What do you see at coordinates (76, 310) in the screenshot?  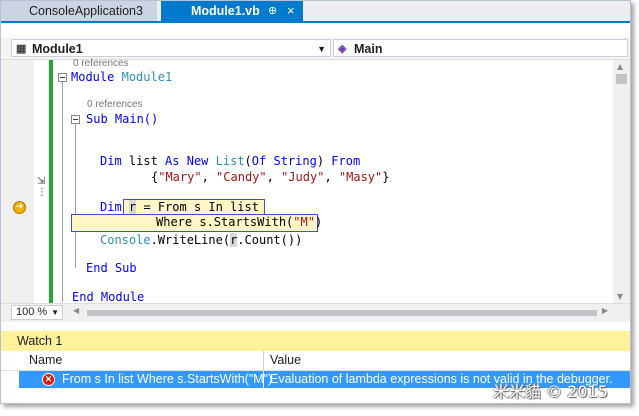 I see `scroll-left-icon: ◀` at bounding box center [76, 310].